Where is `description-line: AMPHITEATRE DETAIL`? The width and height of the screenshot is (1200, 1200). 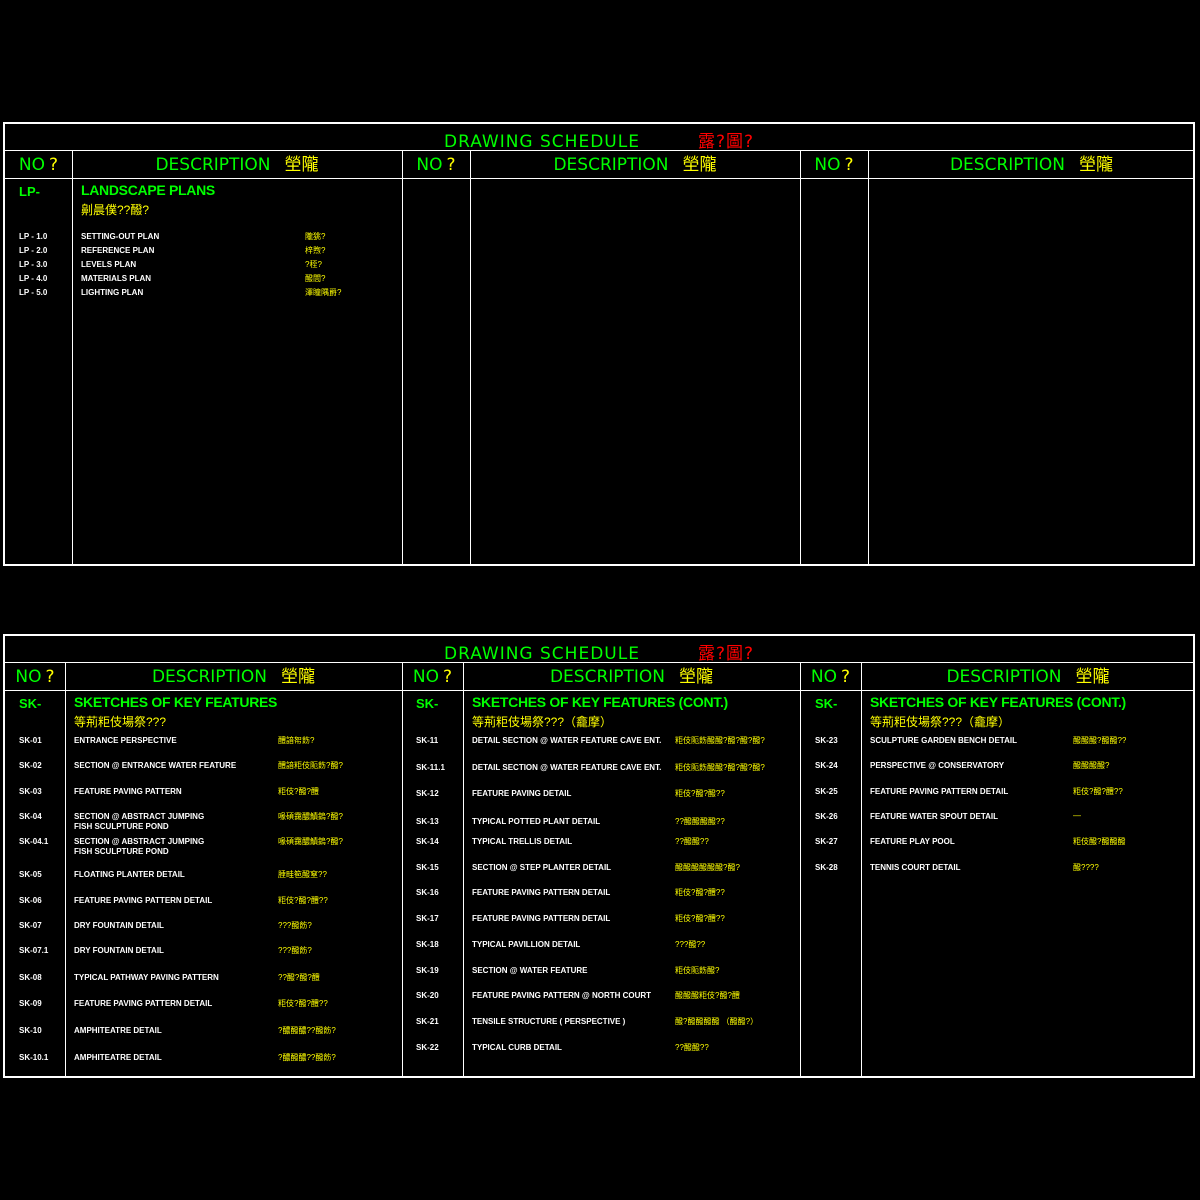
description-line: AMPHITEATRE DETAIL is located at coordinates (118, 1057).